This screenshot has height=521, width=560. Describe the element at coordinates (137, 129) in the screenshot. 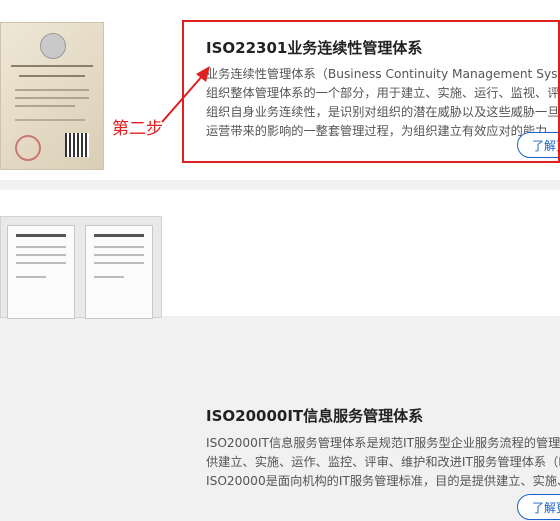

I see `annotation-step-label: 第二步` at that location.